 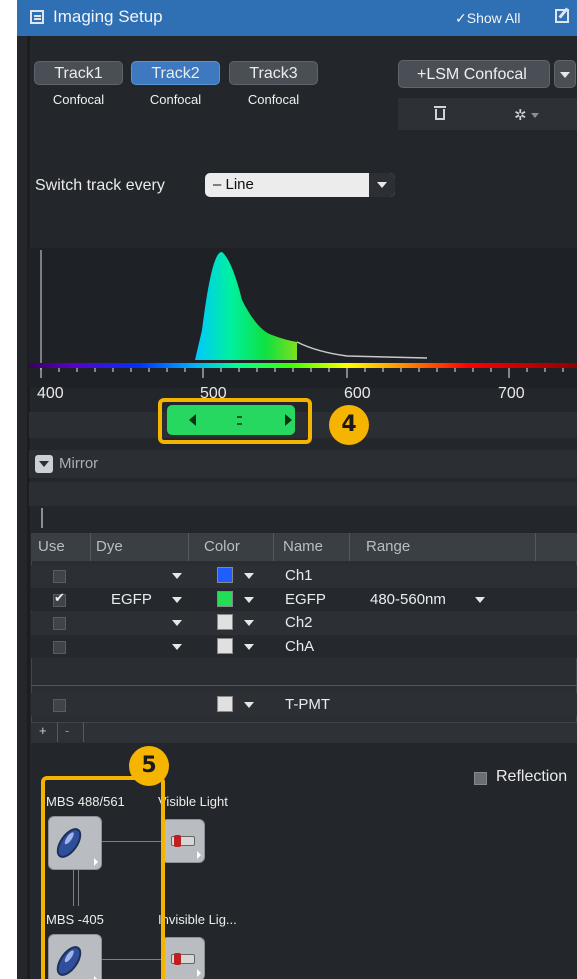 I want to click on reflection-checkbox, so click(x=480, y=778).